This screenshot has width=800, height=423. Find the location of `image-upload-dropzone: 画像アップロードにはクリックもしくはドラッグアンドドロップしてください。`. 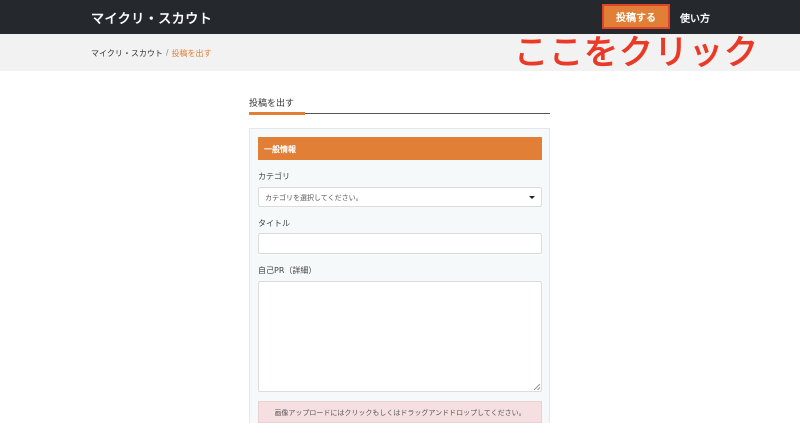

image-upload-dropzone: 画像アップロードにはクリックもしくはドラッグアンドドロップしてください。 is located at coordinates (400, 412).